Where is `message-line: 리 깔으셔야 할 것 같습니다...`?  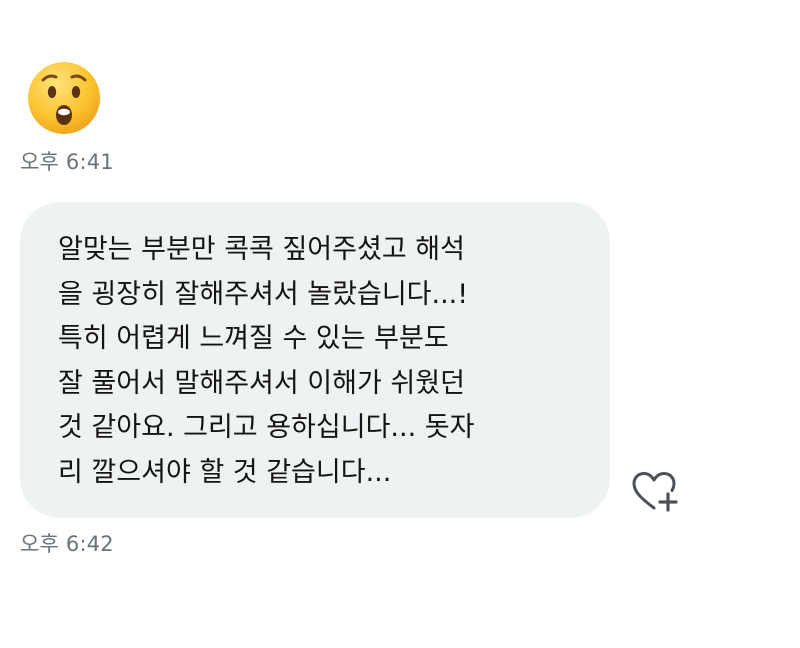 message-line: 리 깔으셔야 할 것 같습니다... is located at coordinates (225, 472).